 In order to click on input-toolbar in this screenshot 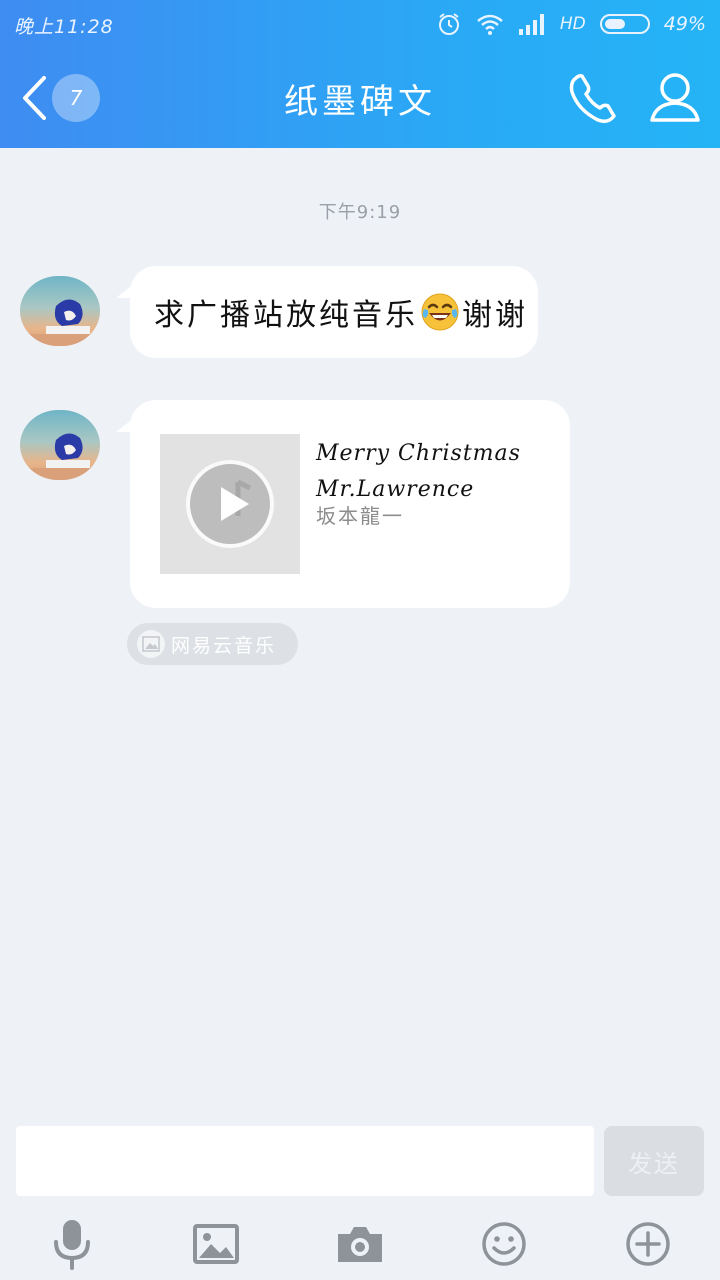, I will do `click(360, 1243)`.